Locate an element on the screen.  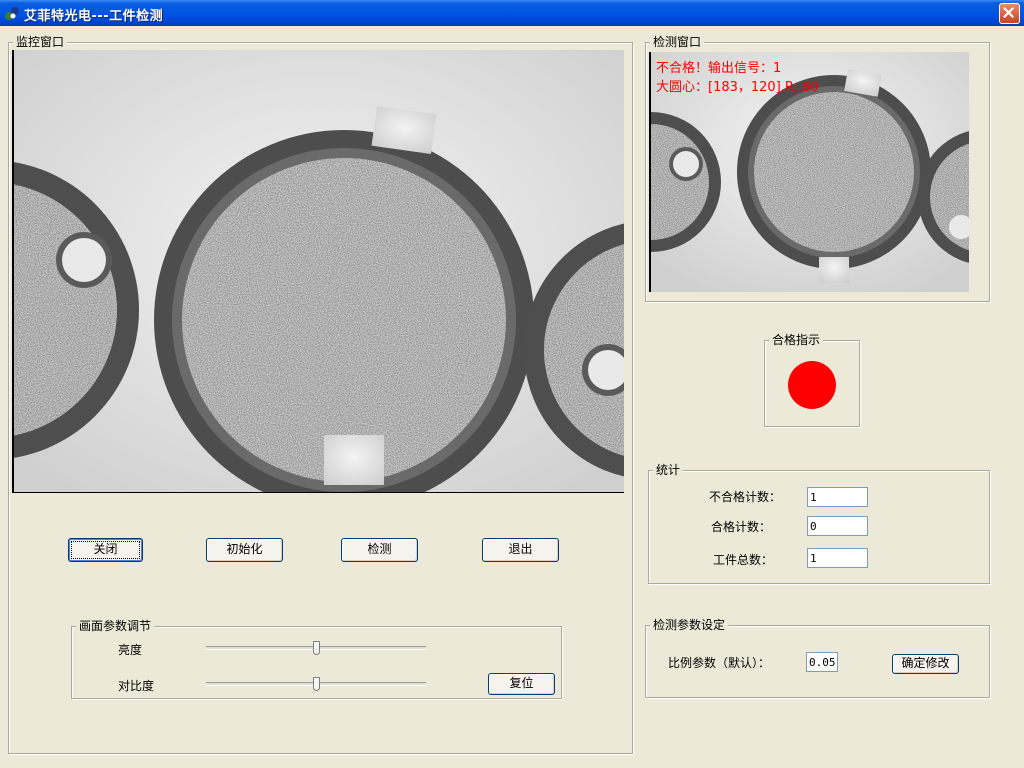
pass-count-label: 合格计数： is located at coordinates (741, 527).